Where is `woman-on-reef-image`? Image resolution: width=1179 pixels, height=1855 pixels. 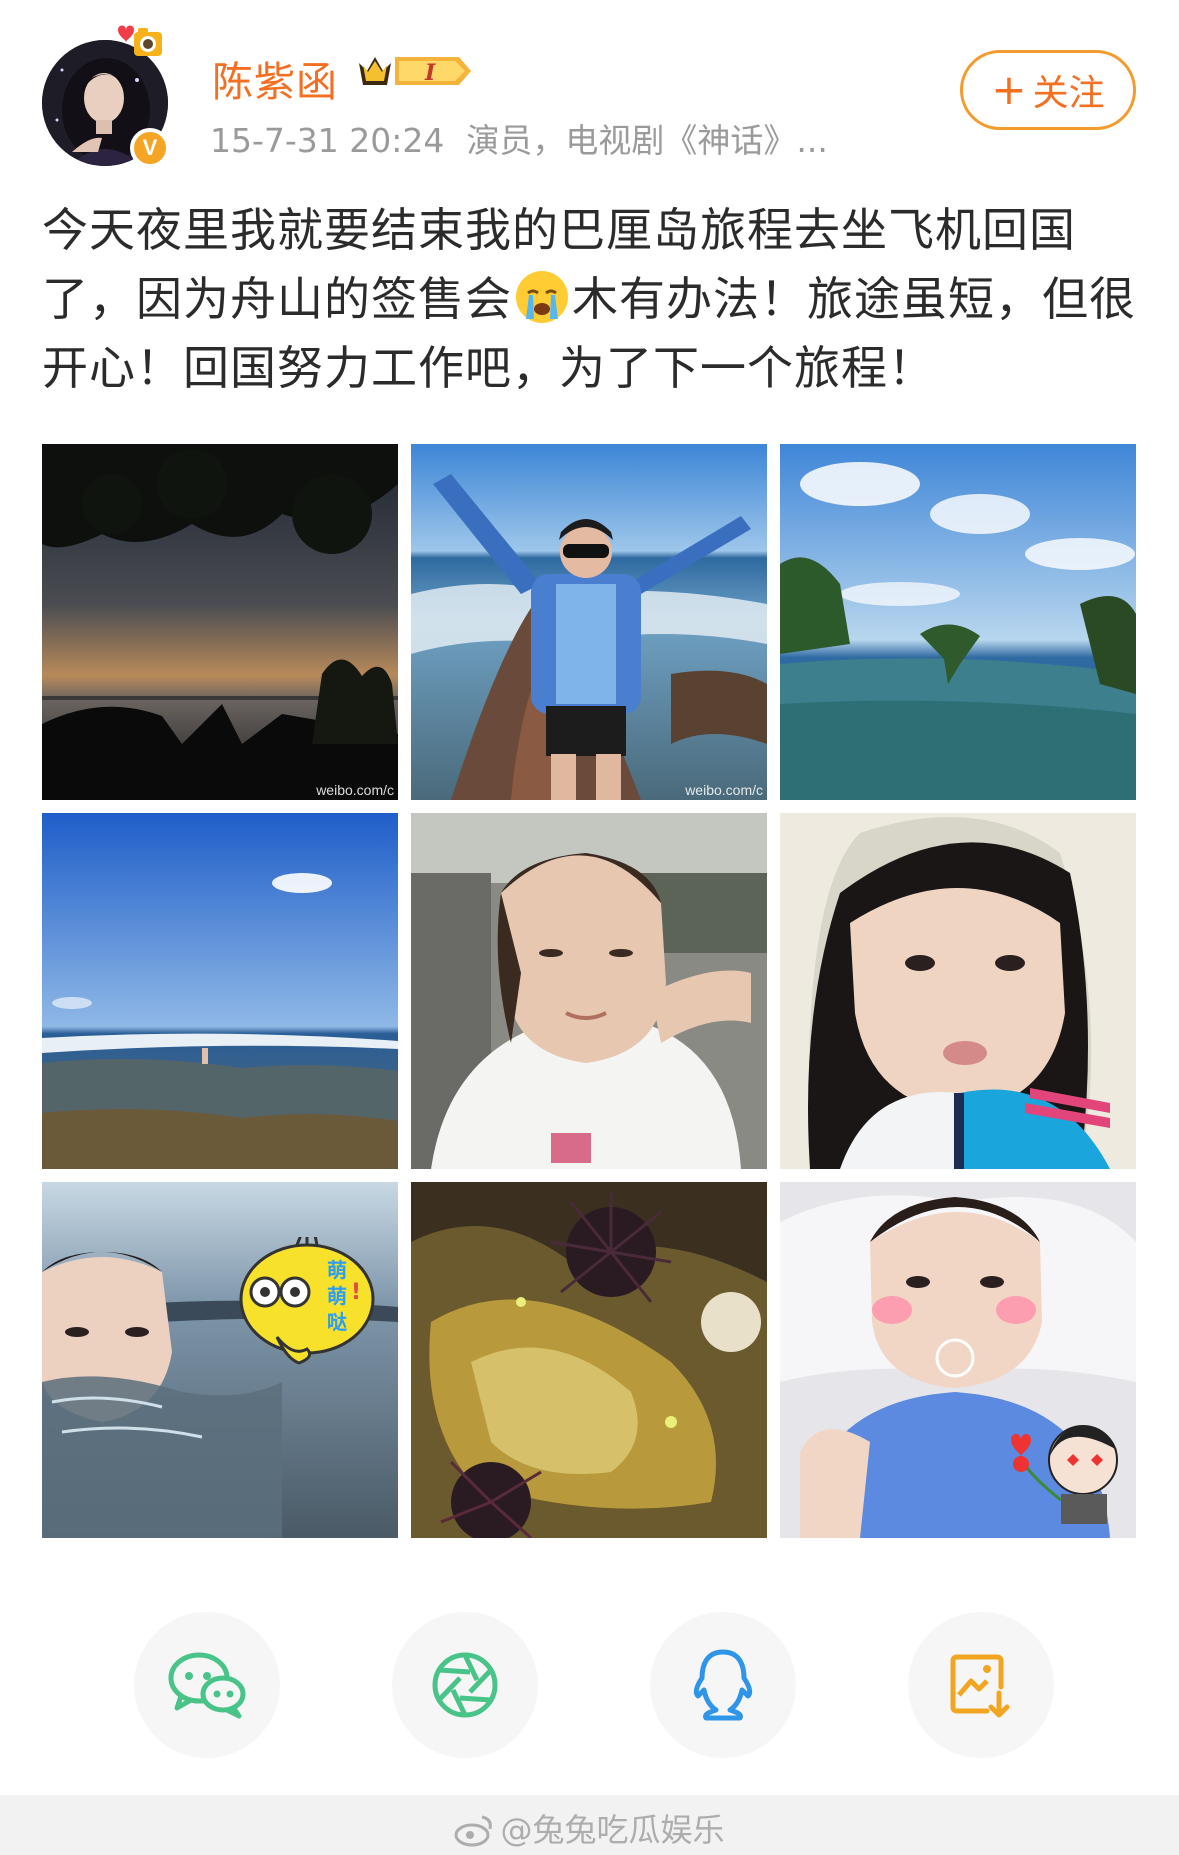 woman-on-reef-image is located at coordinates (589, 622).